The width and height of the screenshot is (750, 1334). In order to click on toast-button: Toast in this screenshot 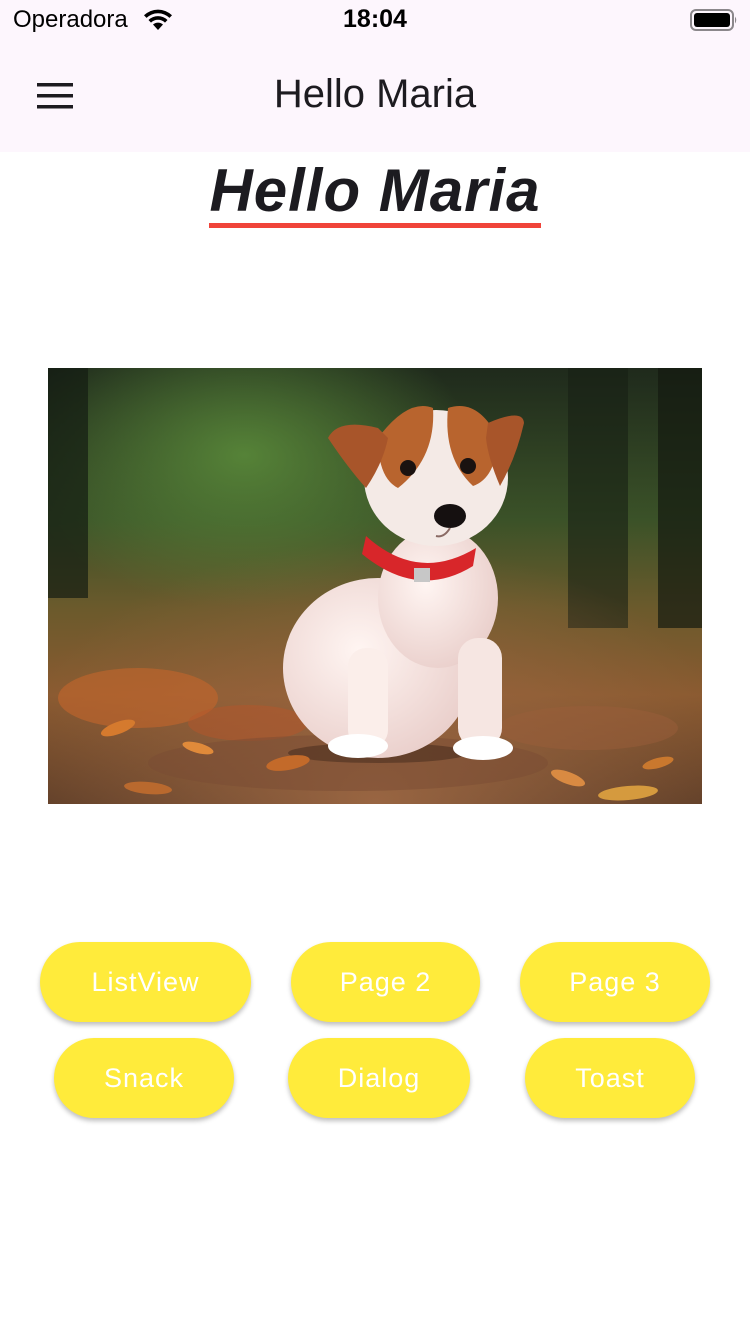, I will do `click(610, 1078)`.